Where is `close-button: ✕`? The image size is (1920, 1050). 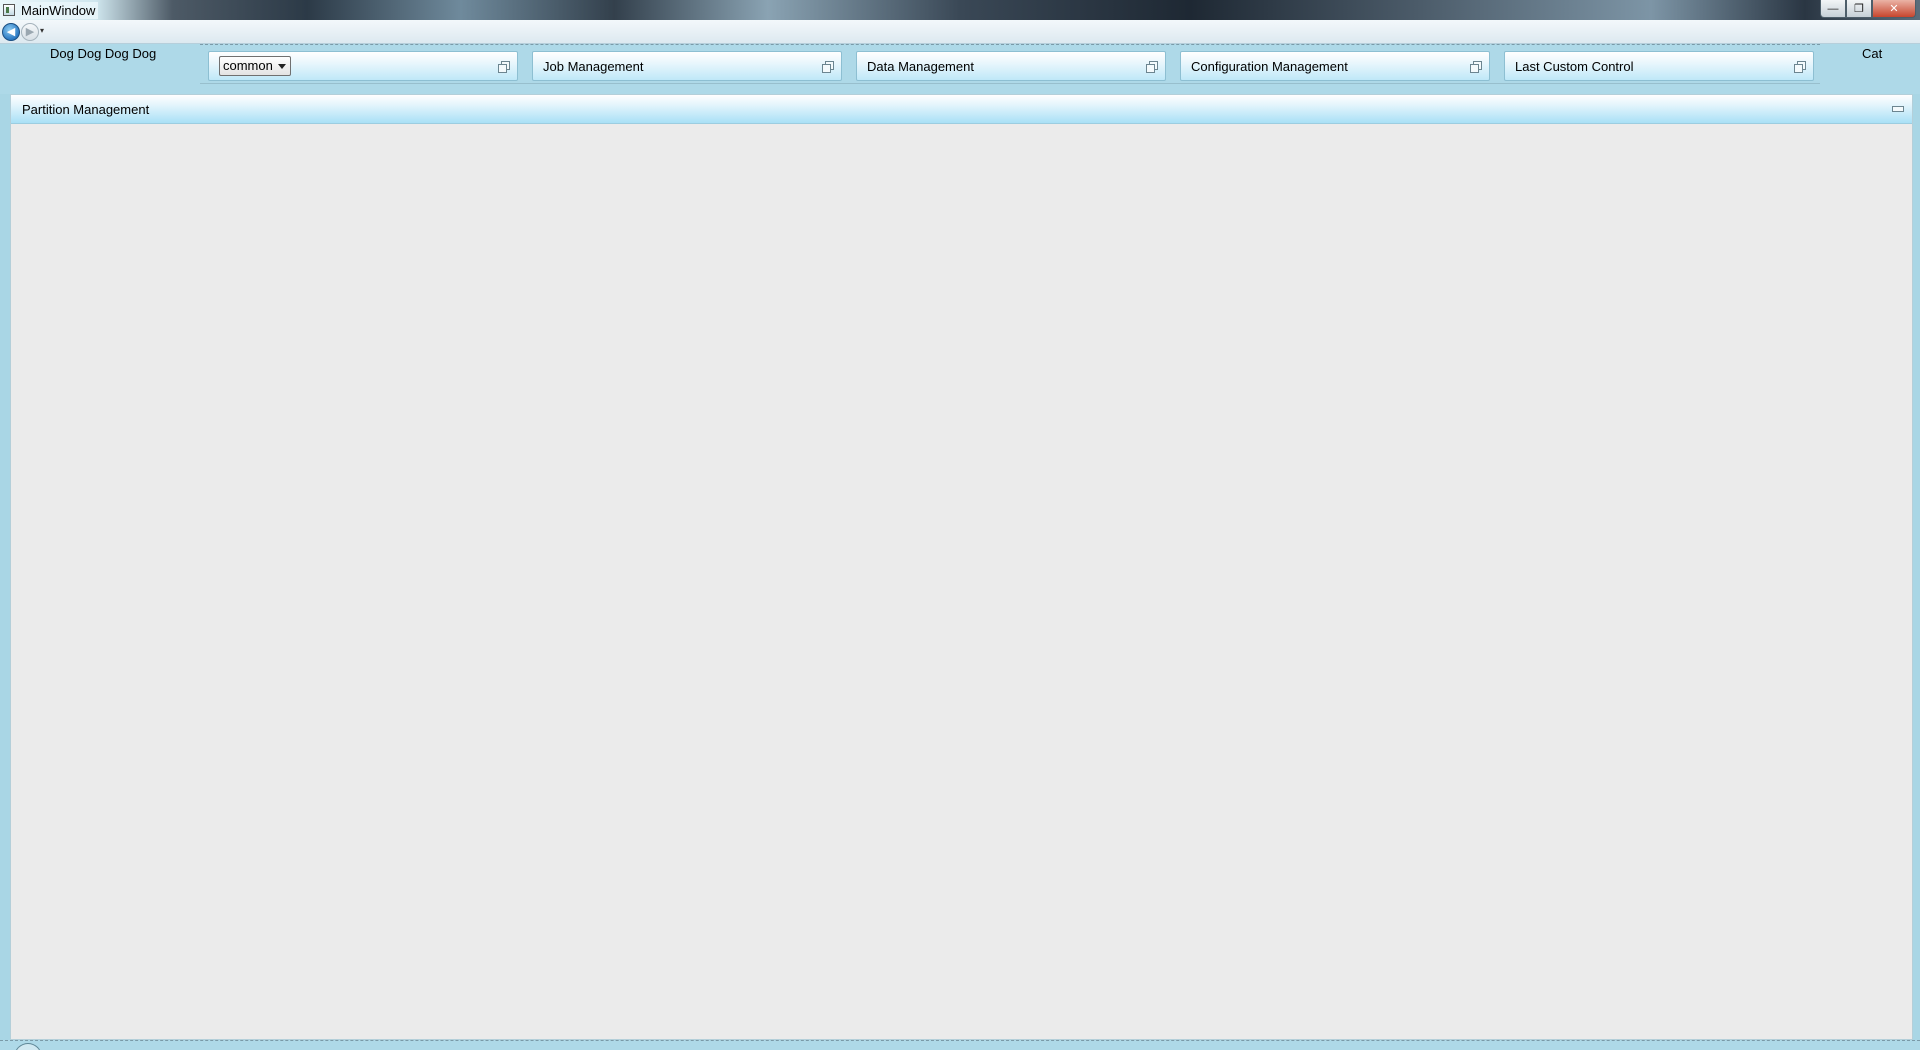
close-button: ✕ is located at coordinates (1894, 9).